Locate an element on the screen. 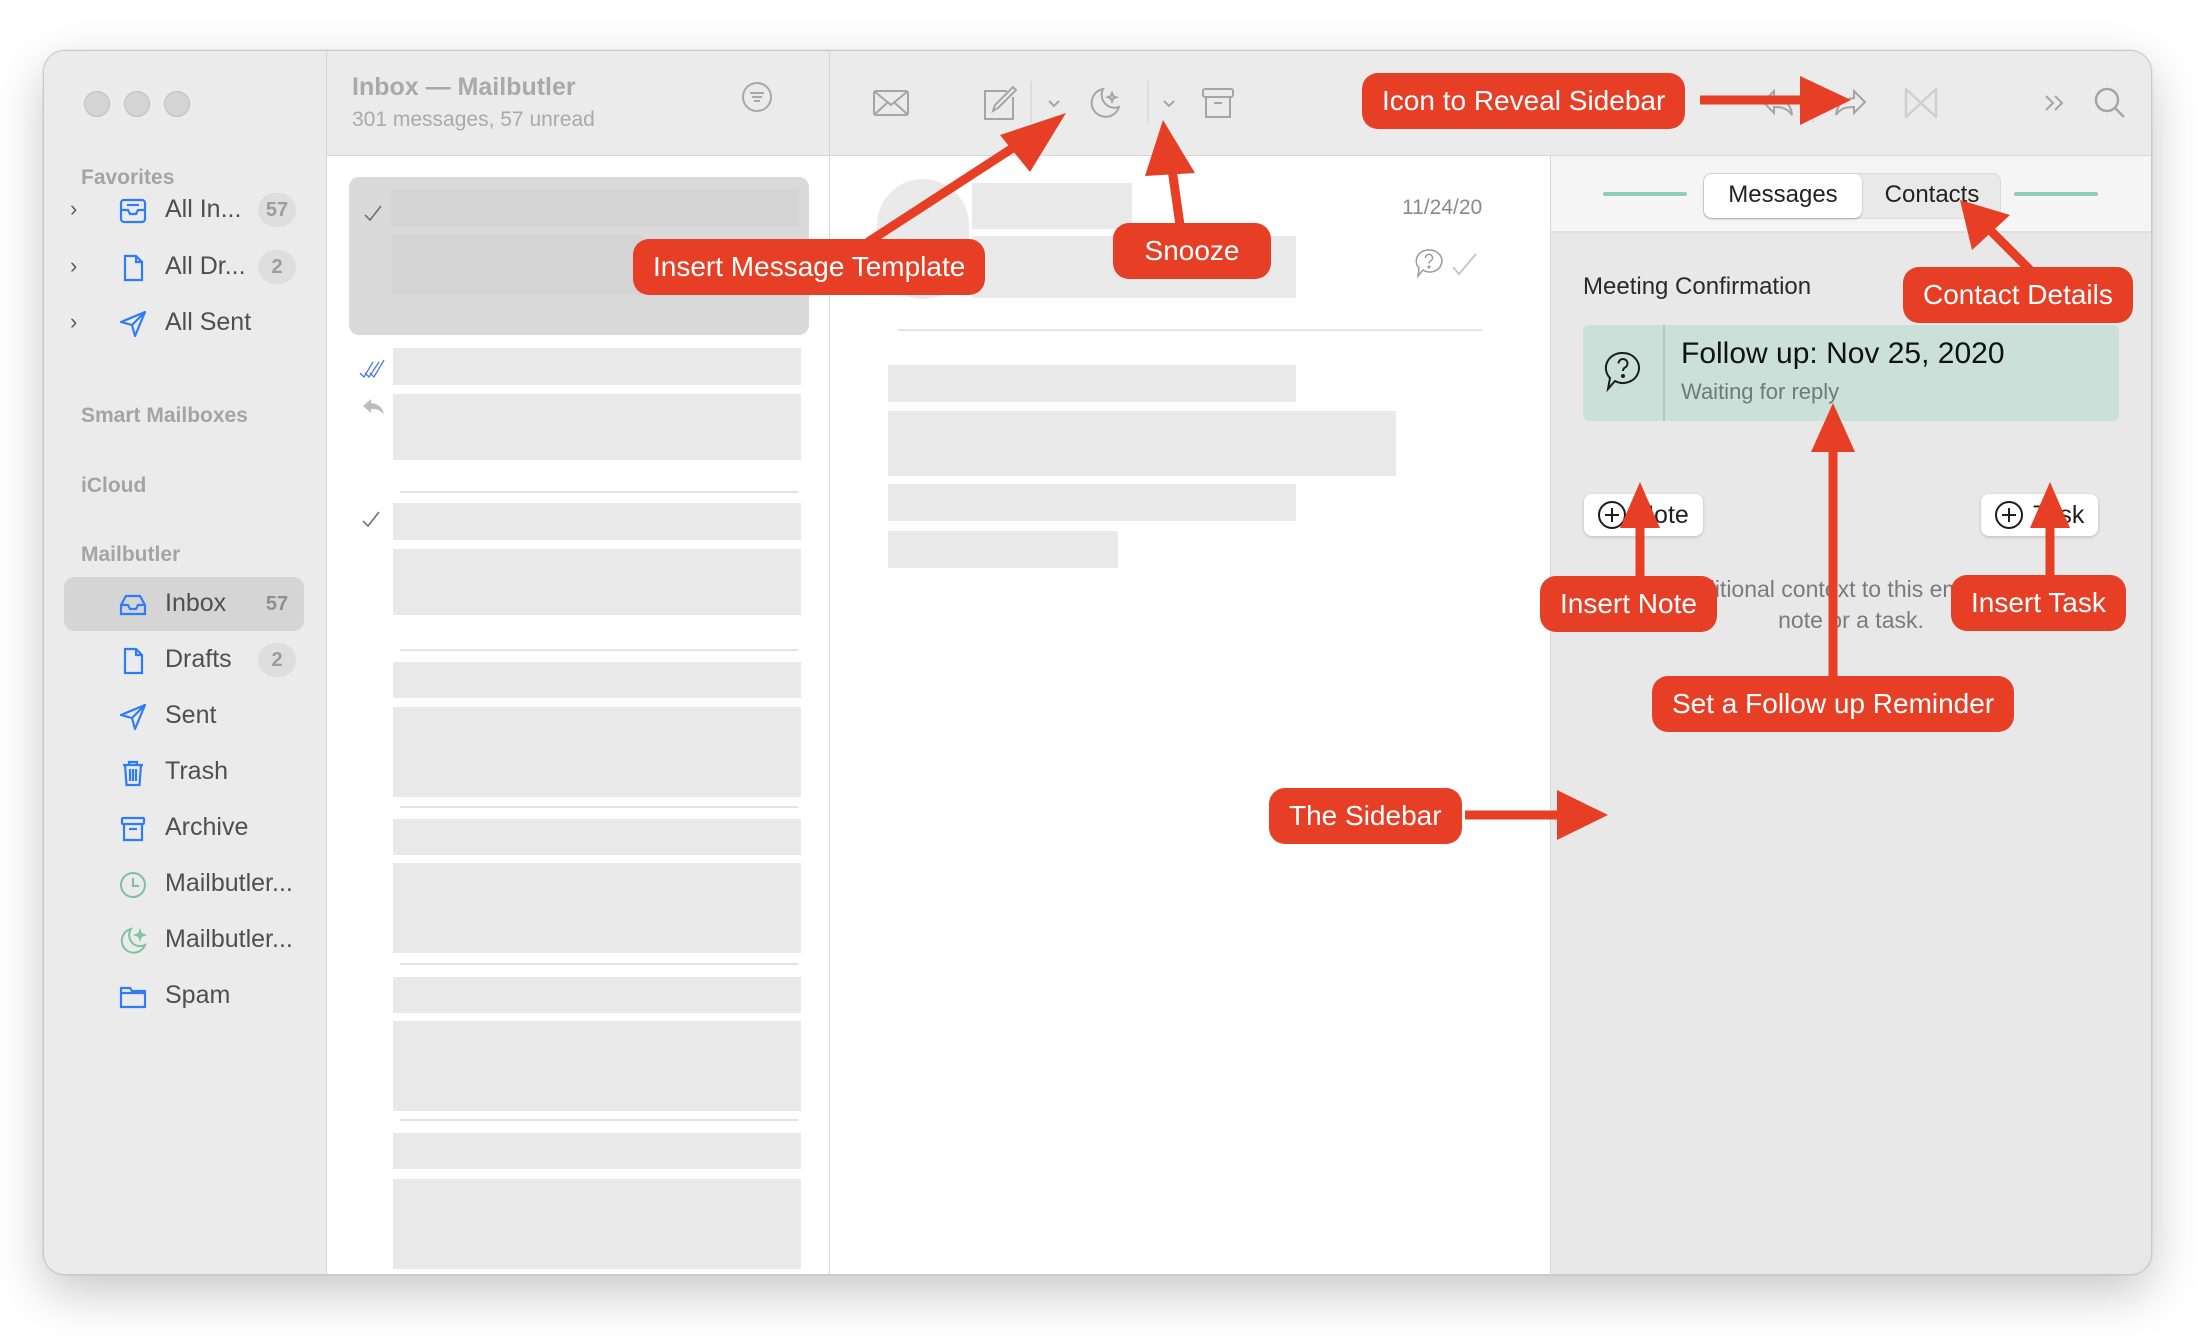 The image size is (2208, 1338). panel-tab-bar: Messages Contacts is located at coordinates (1851, 194).